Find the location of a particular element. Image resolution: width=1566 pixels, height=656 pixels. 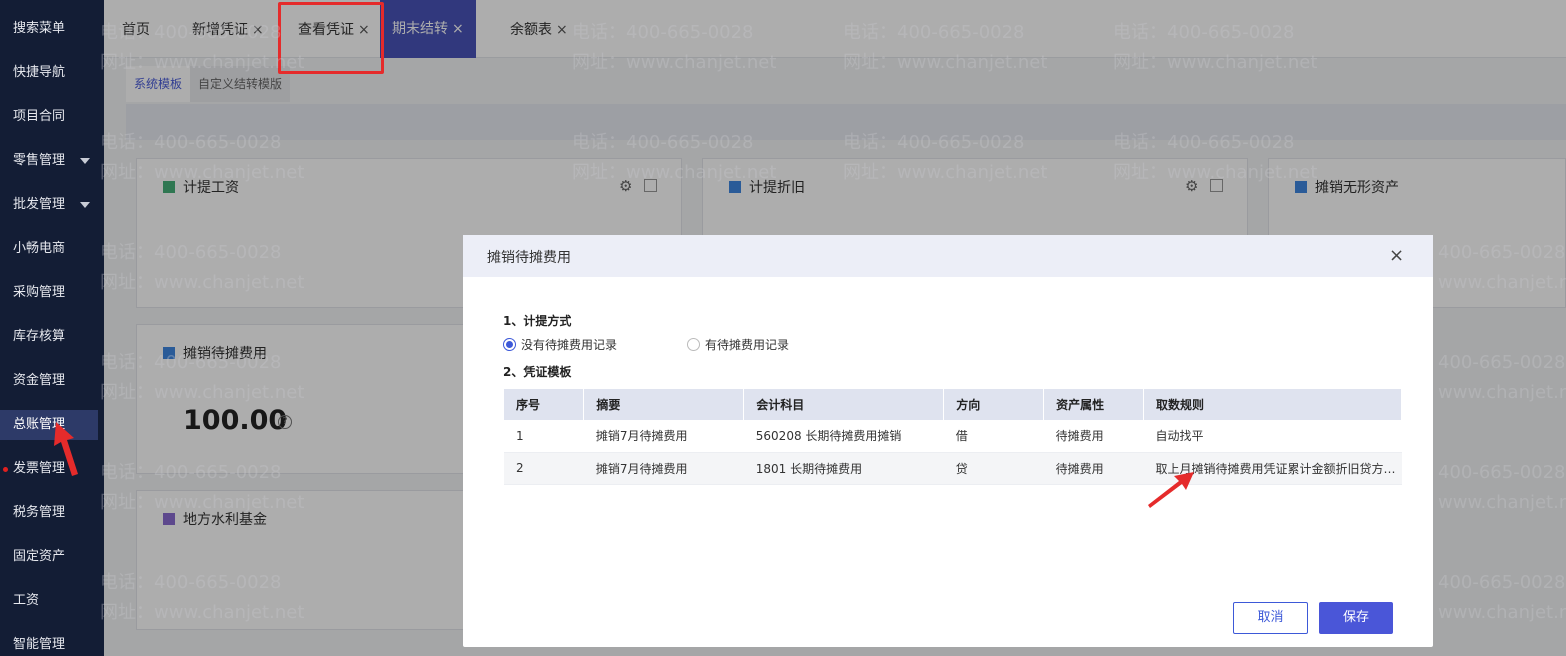

sidebar-item-invoice: 发票管理 is located at coordinates (52, 469).